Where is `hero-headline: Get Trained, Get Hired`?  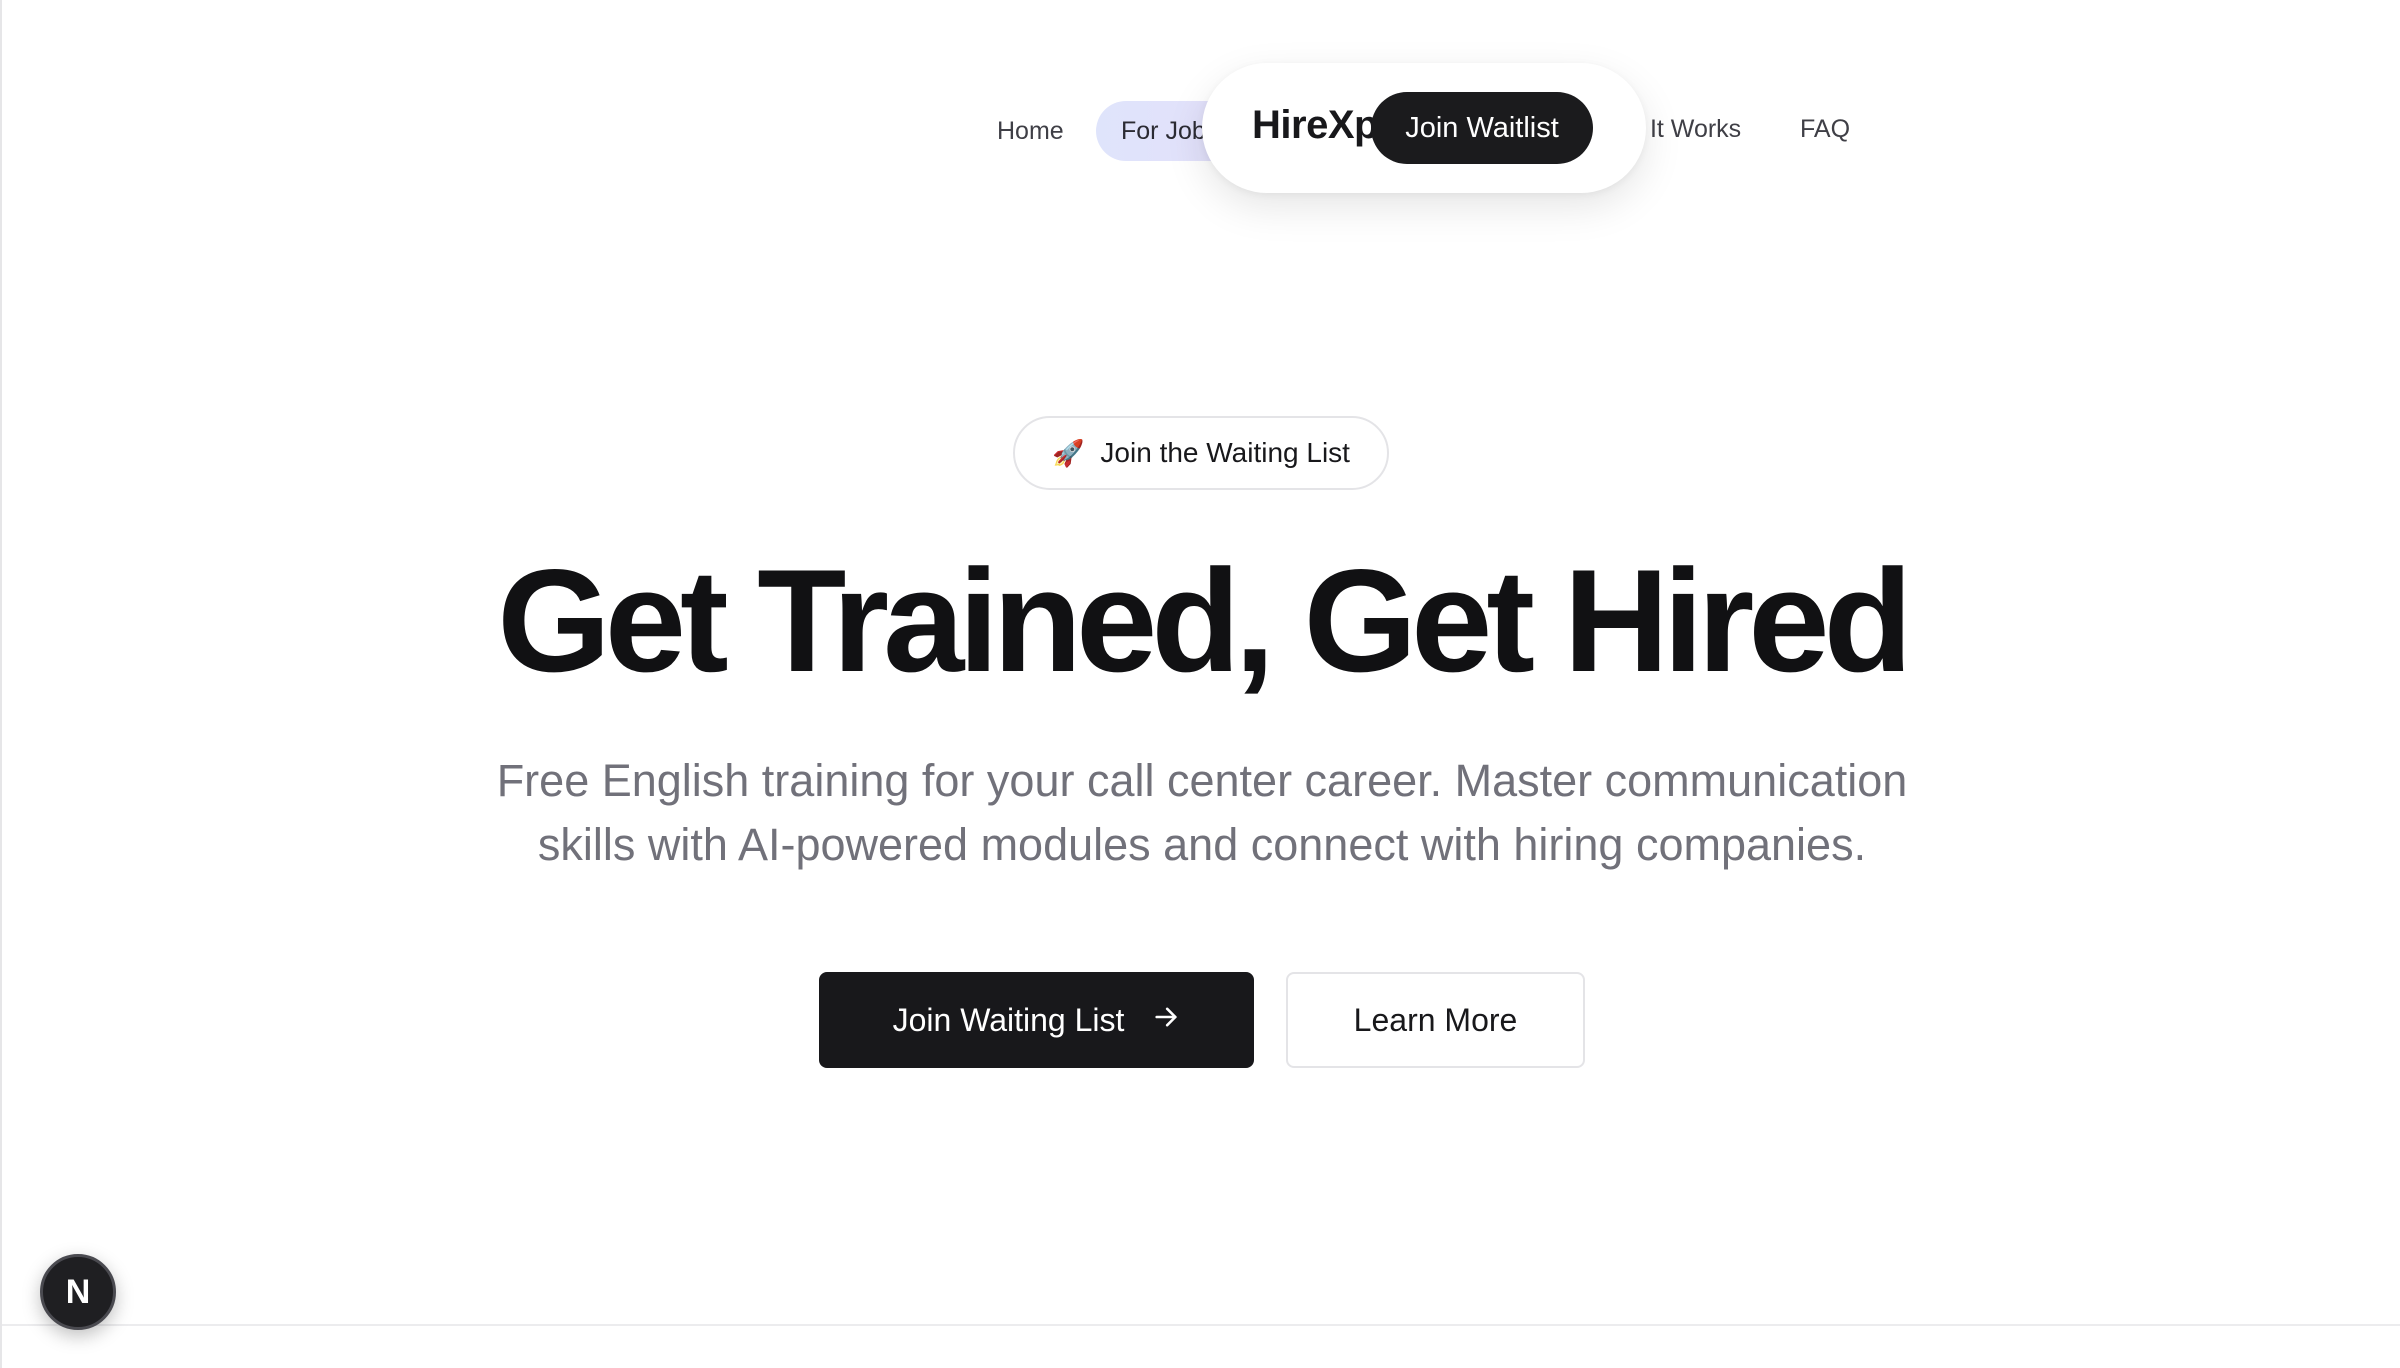
hero-headline: Get Trained, Get Hired is located at coordinates (1204, 620).